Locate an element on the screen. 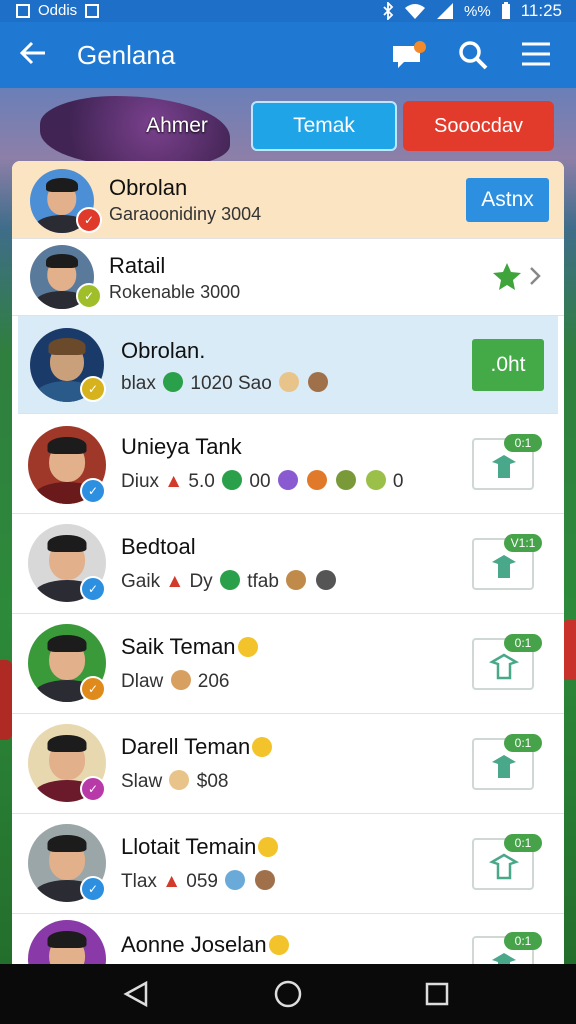 The width and height of the screenshot is (576, 1024). signal-icon is located at coordinates (445, 11).